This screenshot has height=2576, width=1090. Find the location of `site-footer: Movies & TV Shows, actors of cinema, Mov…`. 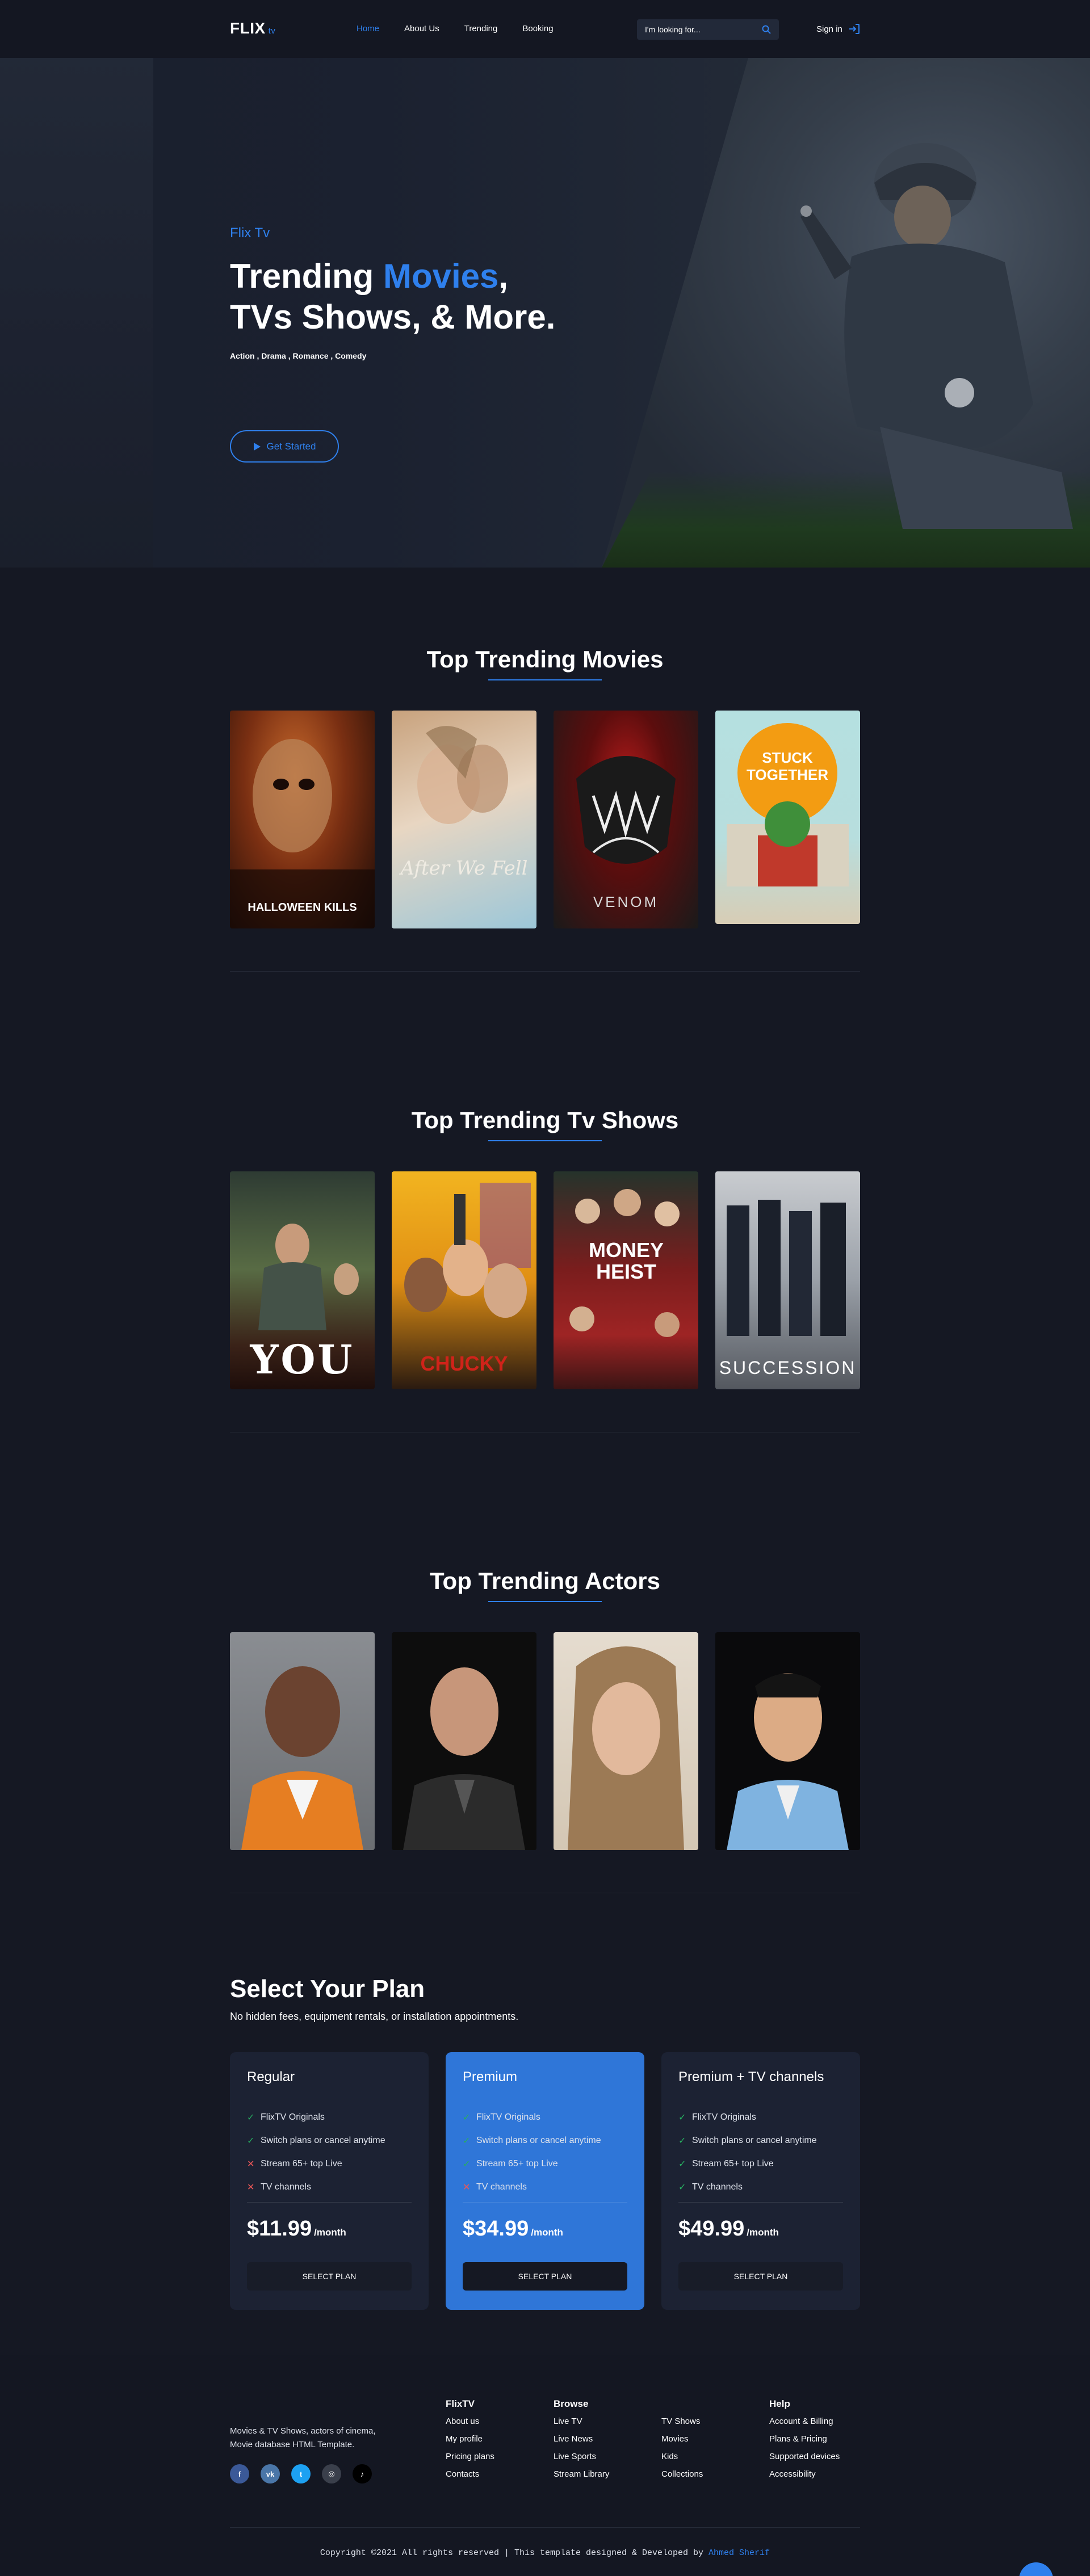

site-footer: Movies & TV Shows, actors of cinema, Mov… is located at coordinates (545, 2465).